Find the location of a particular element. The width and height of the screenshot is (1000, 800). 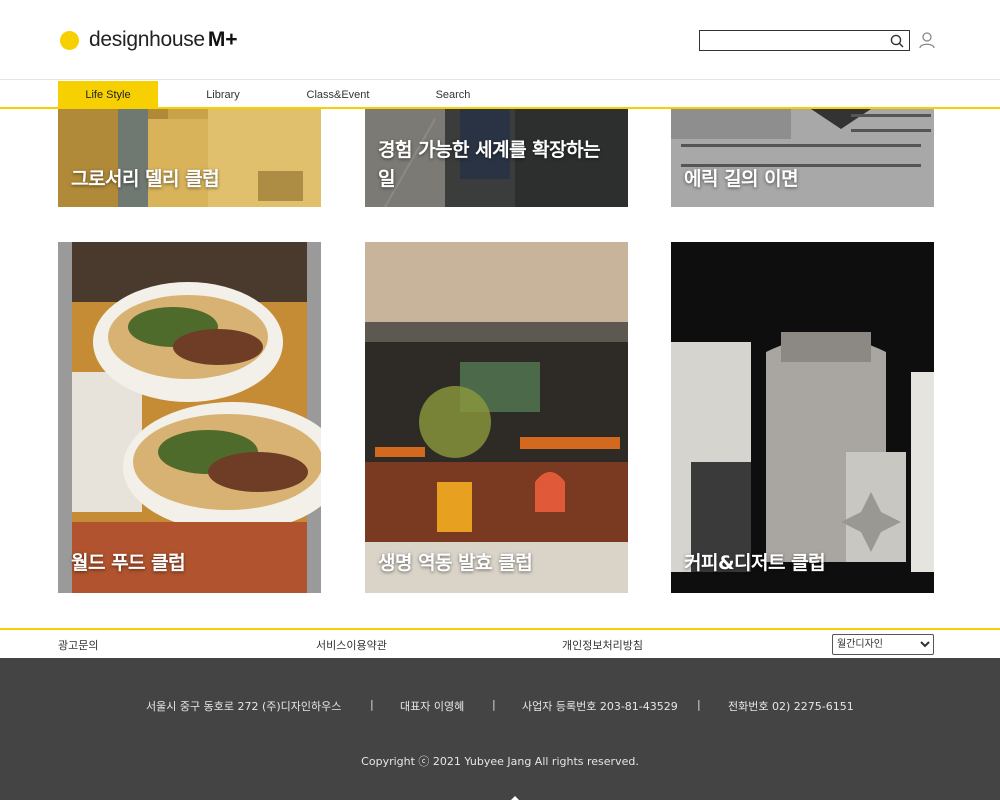

ad-inquiry-link: 광고문의 is located at coordinates (78, 645).